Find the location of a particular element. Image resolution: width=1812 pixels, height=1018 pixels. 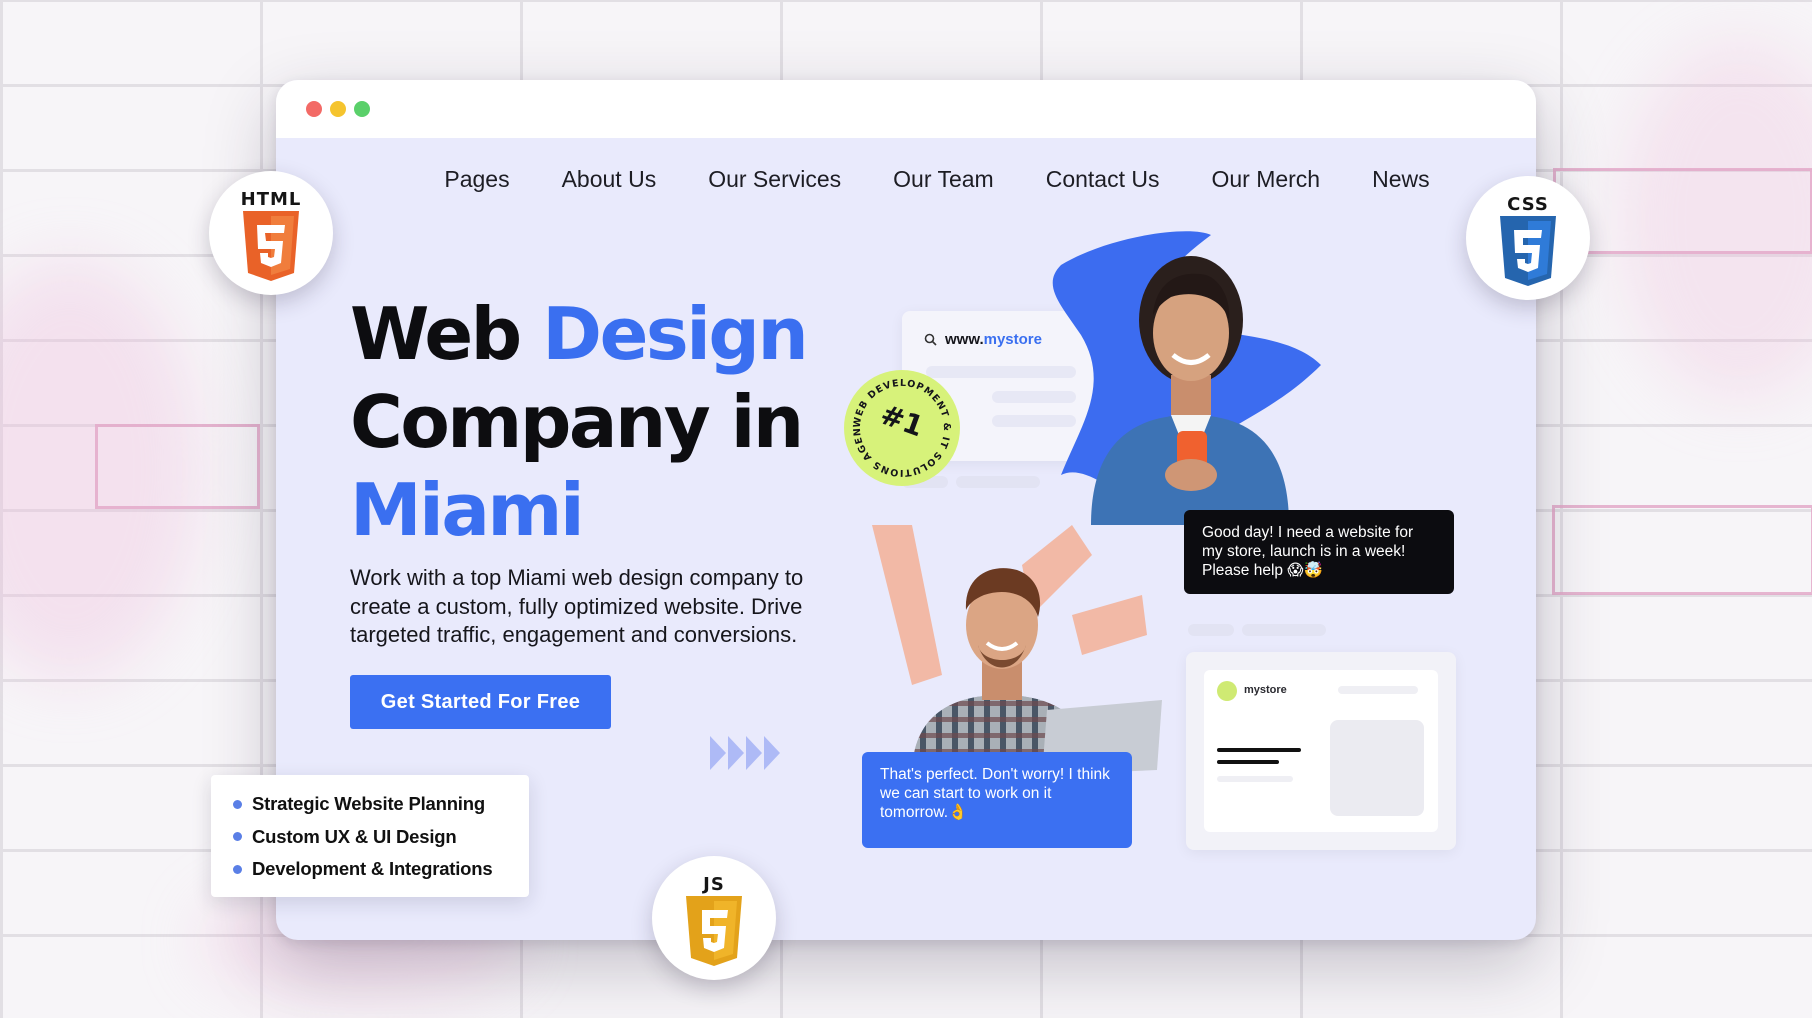

woman-with-phone-illustration is located at coordinates (1186, 378).